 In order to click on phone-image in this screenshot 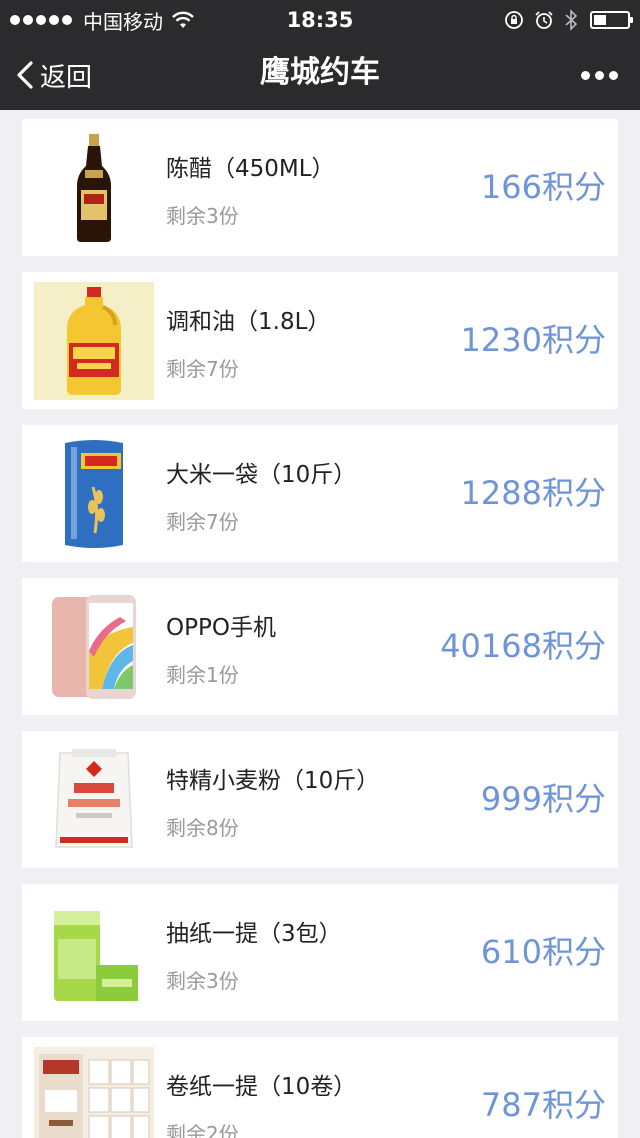, I will do `click(94, 647)`.